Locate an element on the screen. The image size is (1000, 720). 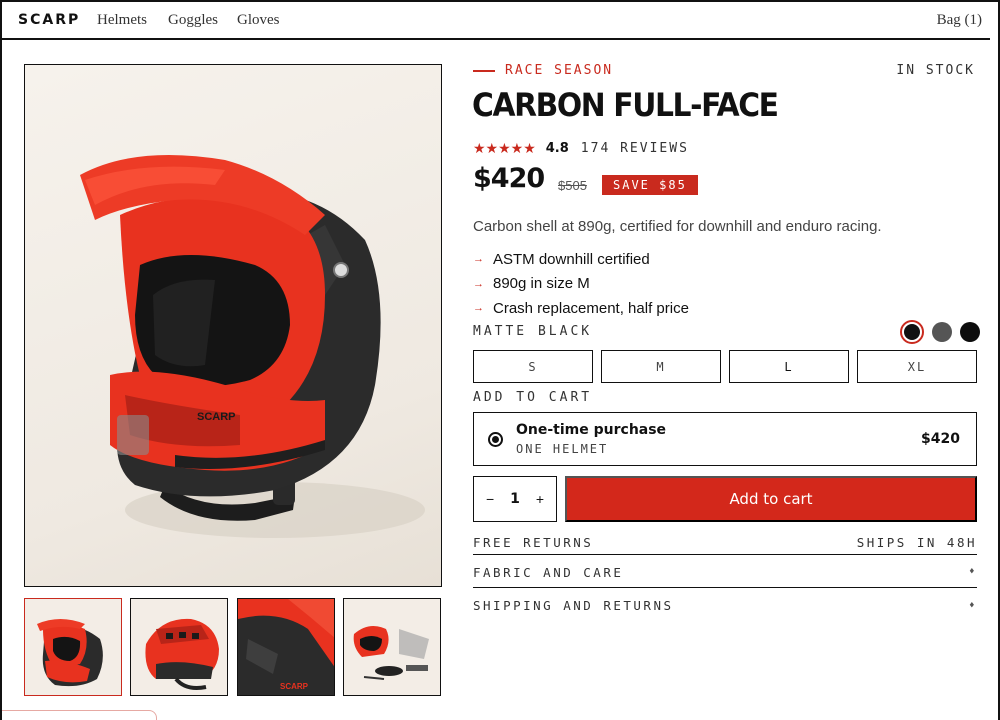
size-selector: S M L XL is located at coordinates (725, 366).